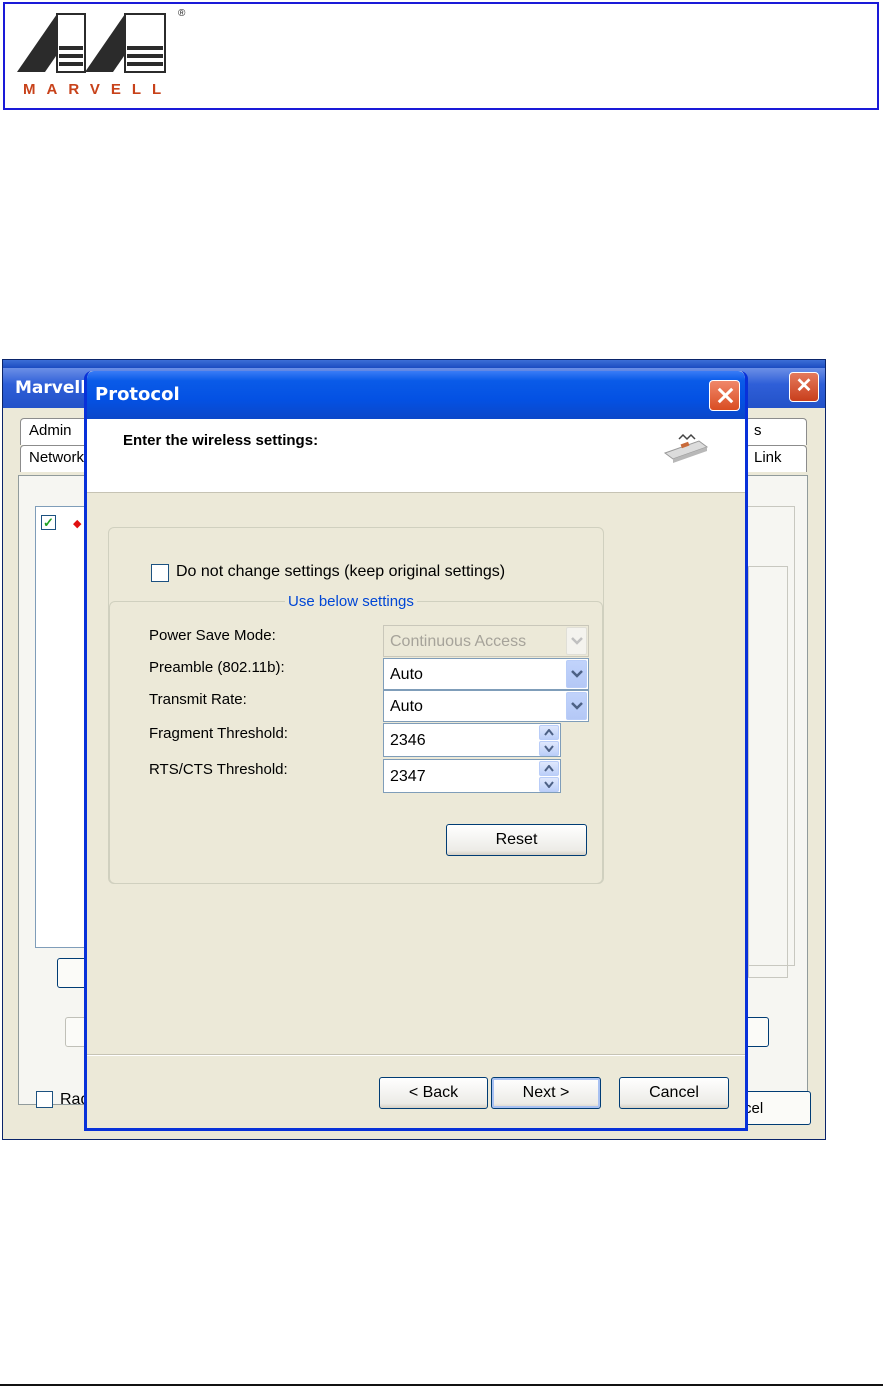 This screenshot has width=883, height=1391. What do you see at coordinates (98, 89) in the screenshot?
I see `logo-wordmark: MARVELL` at bounding box center [98, 89].